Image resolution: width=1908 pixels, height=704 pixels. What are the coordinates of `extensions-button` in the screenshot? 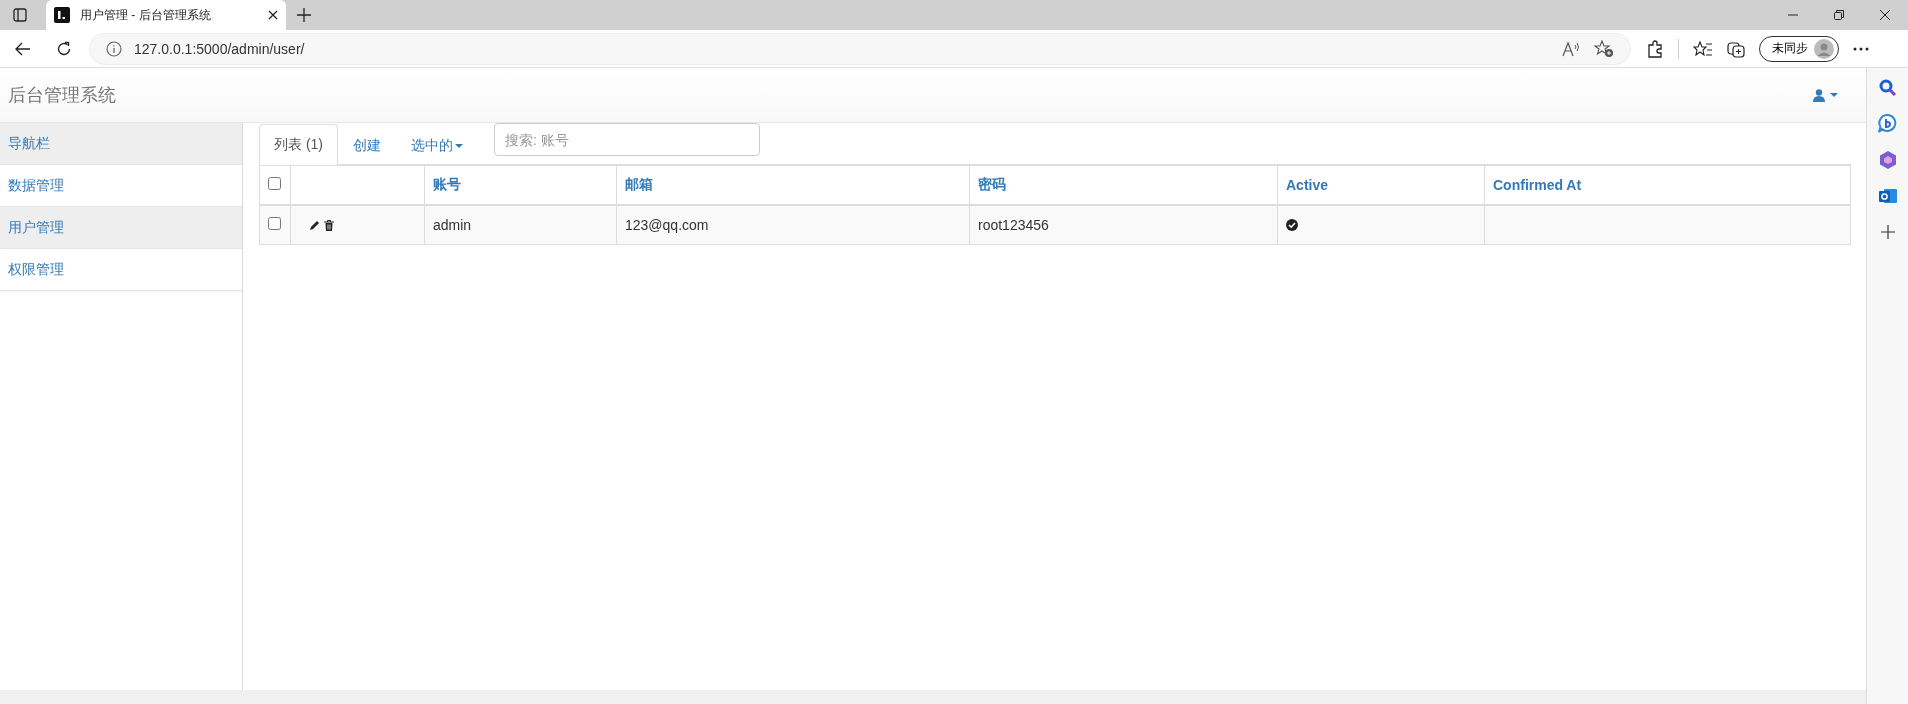 It's located at (1655, 48).